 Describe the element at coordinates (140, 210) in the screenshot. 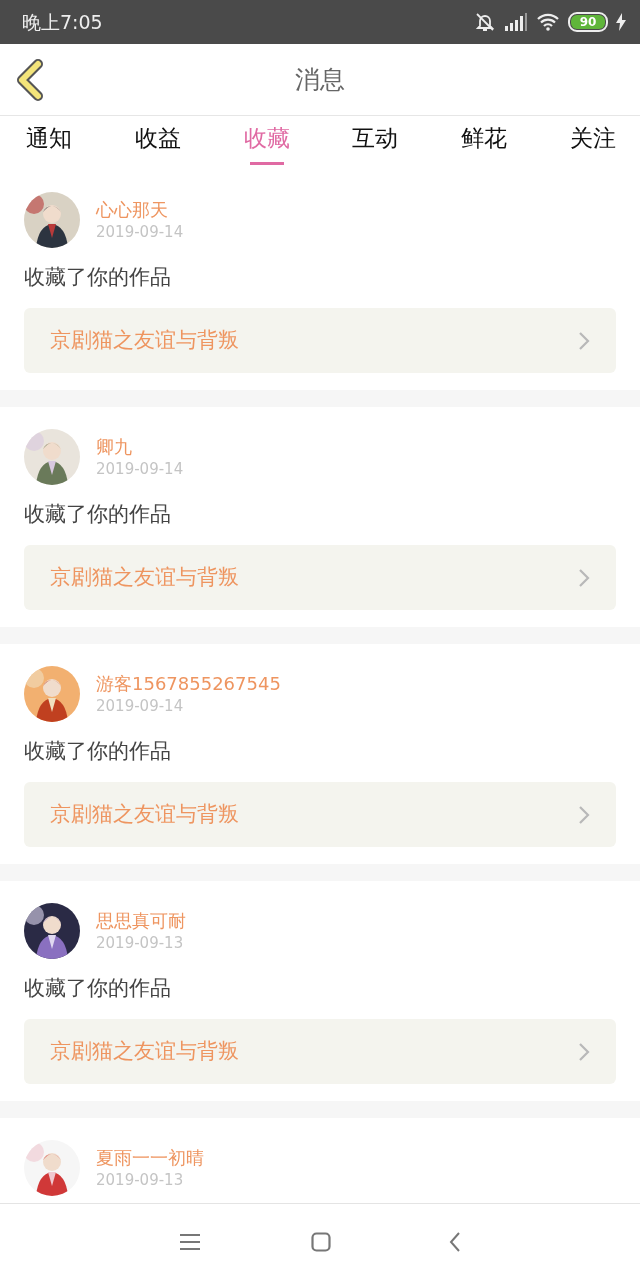

I see `user-name: 心心那天` at that location.